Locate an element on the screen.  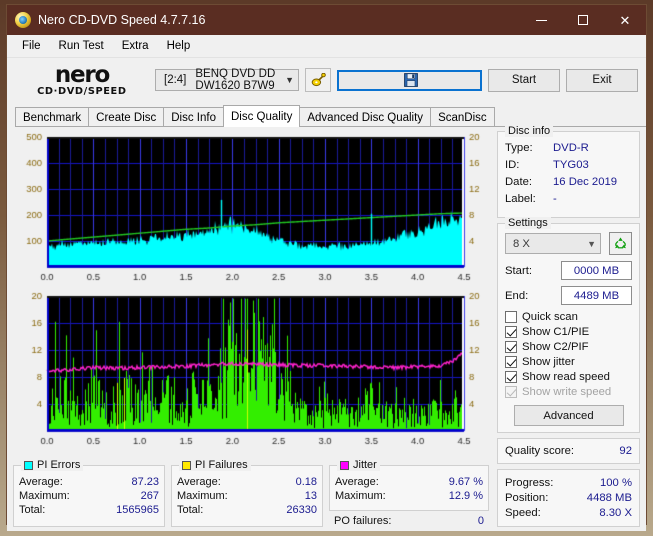
start-row: Start: 0000 MB is located at coordinates (568, 270).